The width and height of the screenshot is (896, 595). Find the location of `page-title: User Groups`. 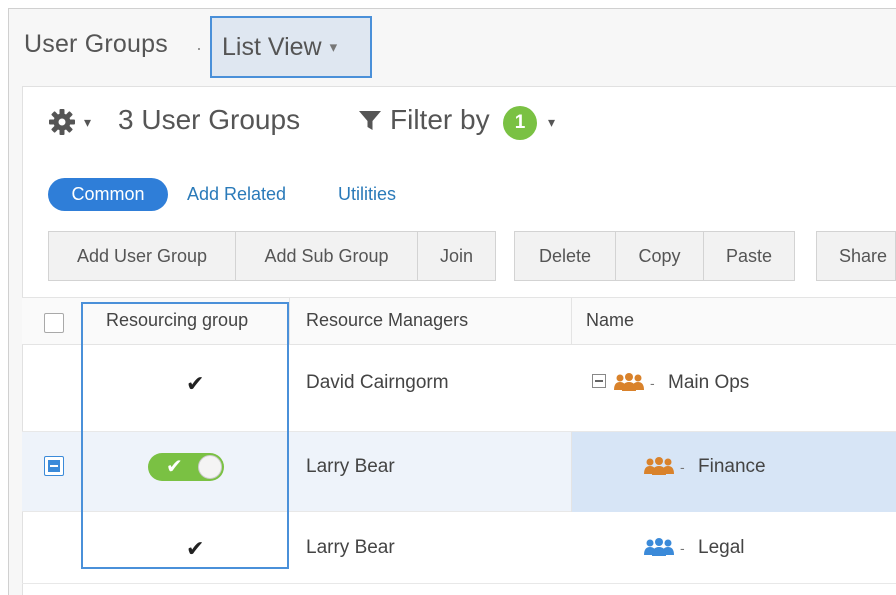

page-title: User Groups is located at coordinates (96, 44).